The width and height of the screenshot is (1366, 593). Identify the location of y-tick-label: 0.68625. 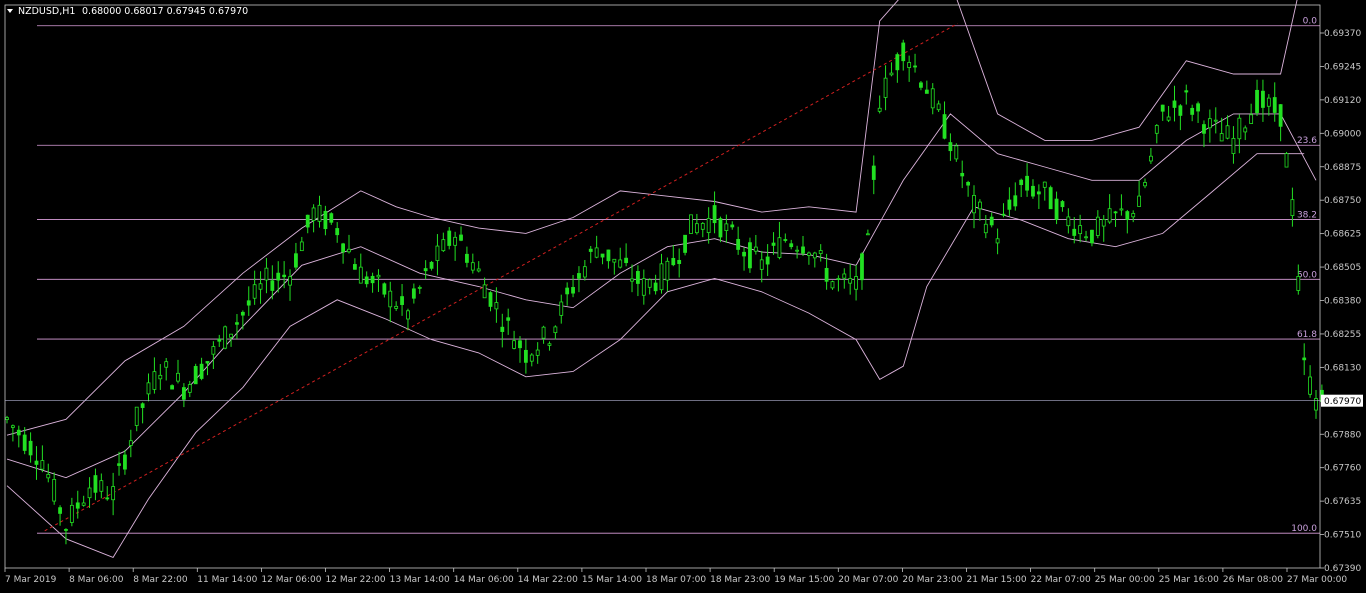
(1342, 235).